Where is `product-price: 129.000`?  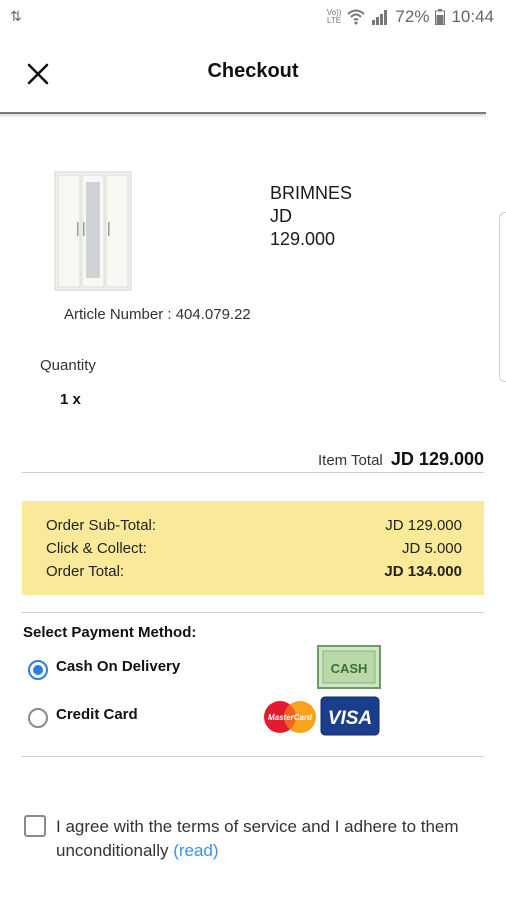
product-price: 129.000 is located at coordinates (303, 239).